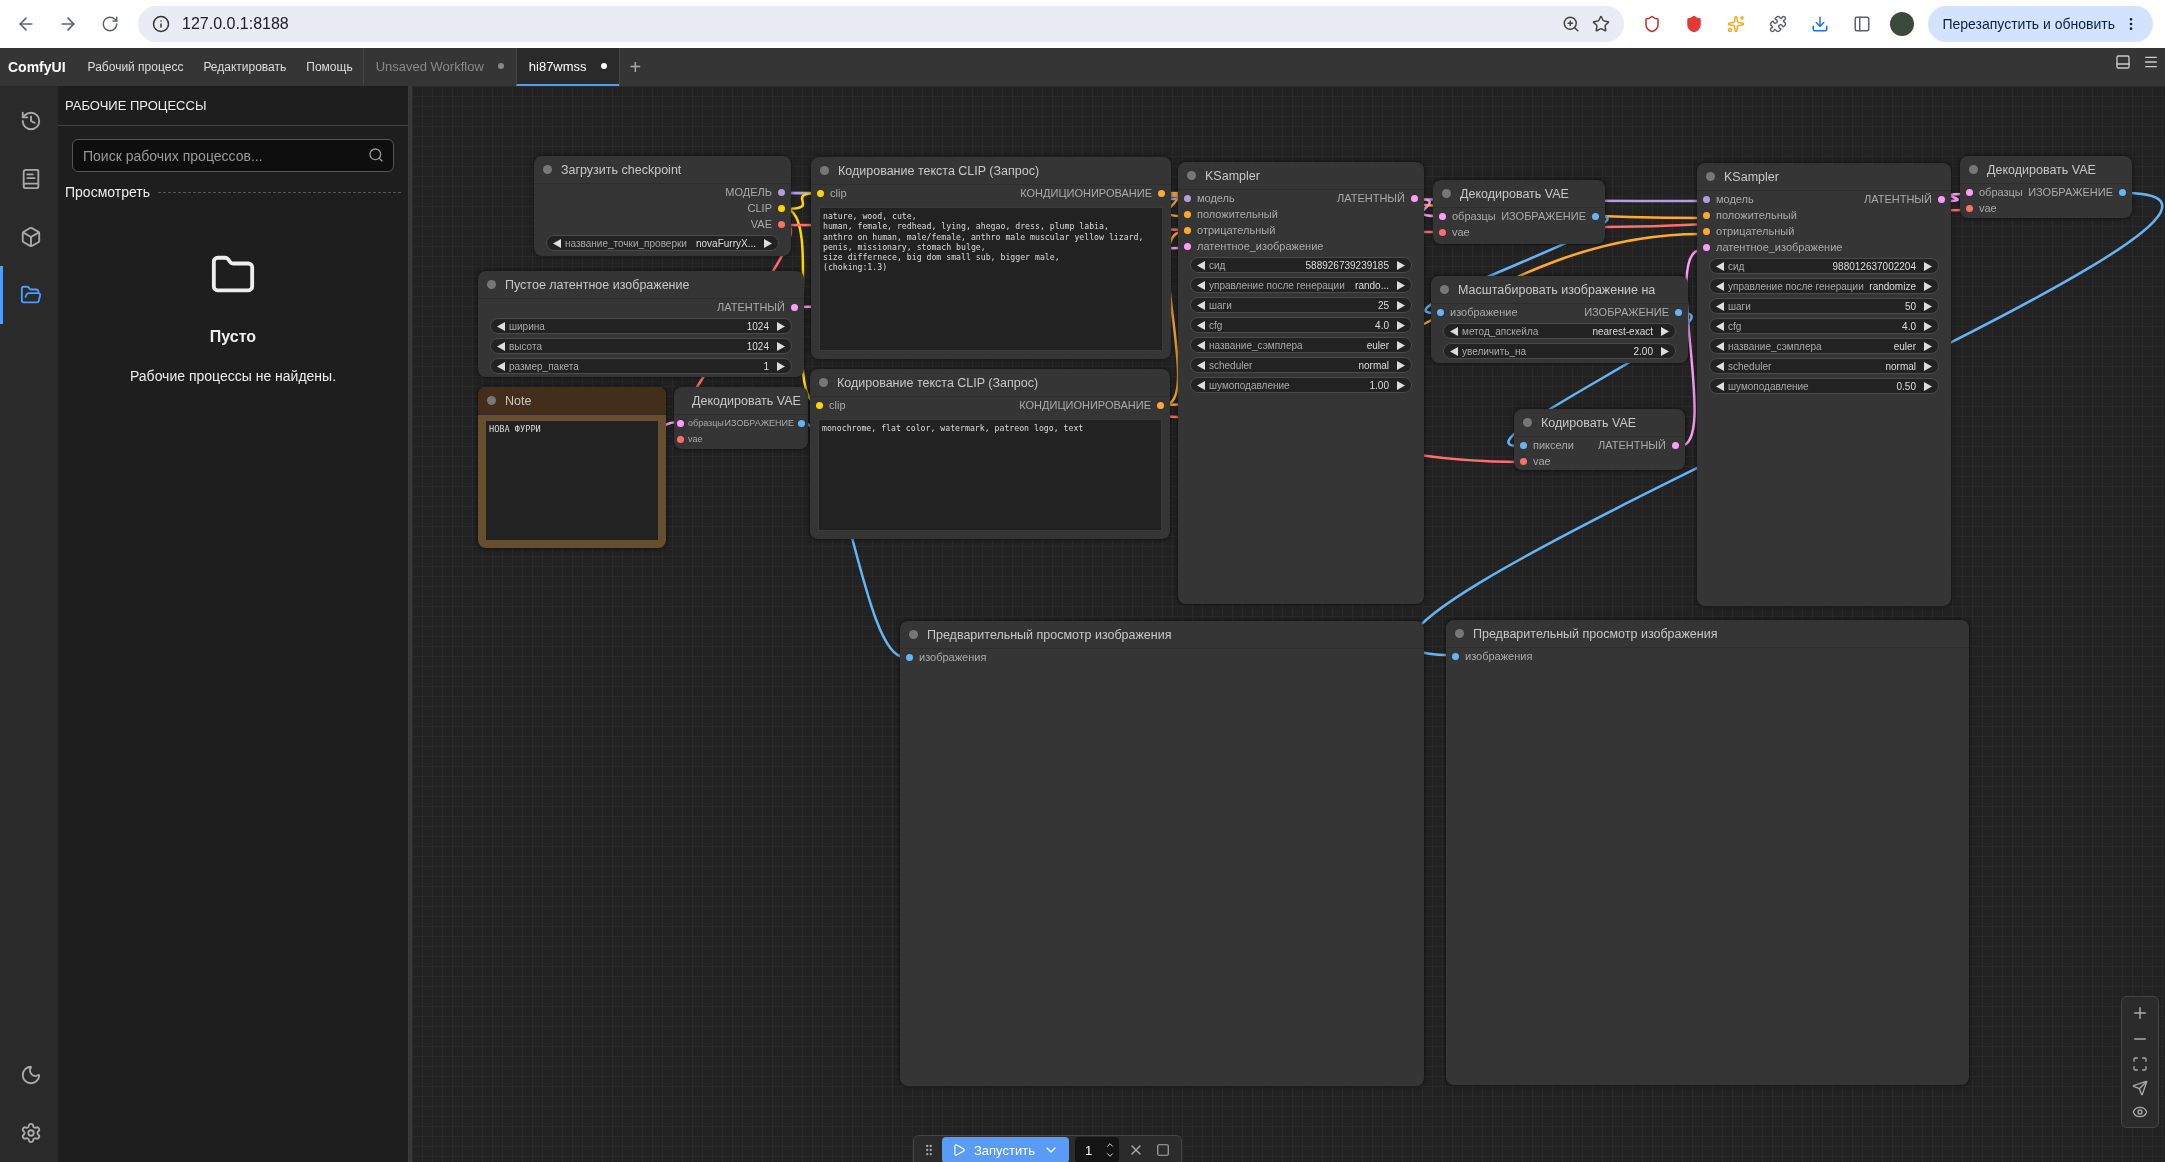 The width and height of the screenshot is (2165, 1162). Describe the element at coordinates (233, 337) in the screenshot. I see `empty-title: Пусто` at that location.